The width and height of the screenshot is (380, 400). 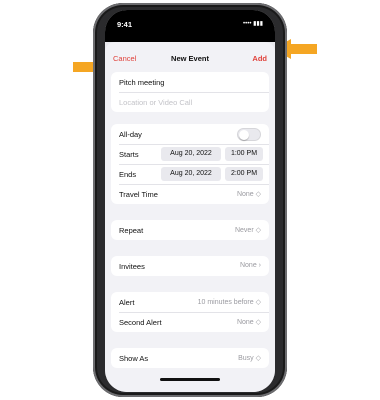 I want to click on second-alert-row: Second Alert None ◇, so click(x=190, y=322).